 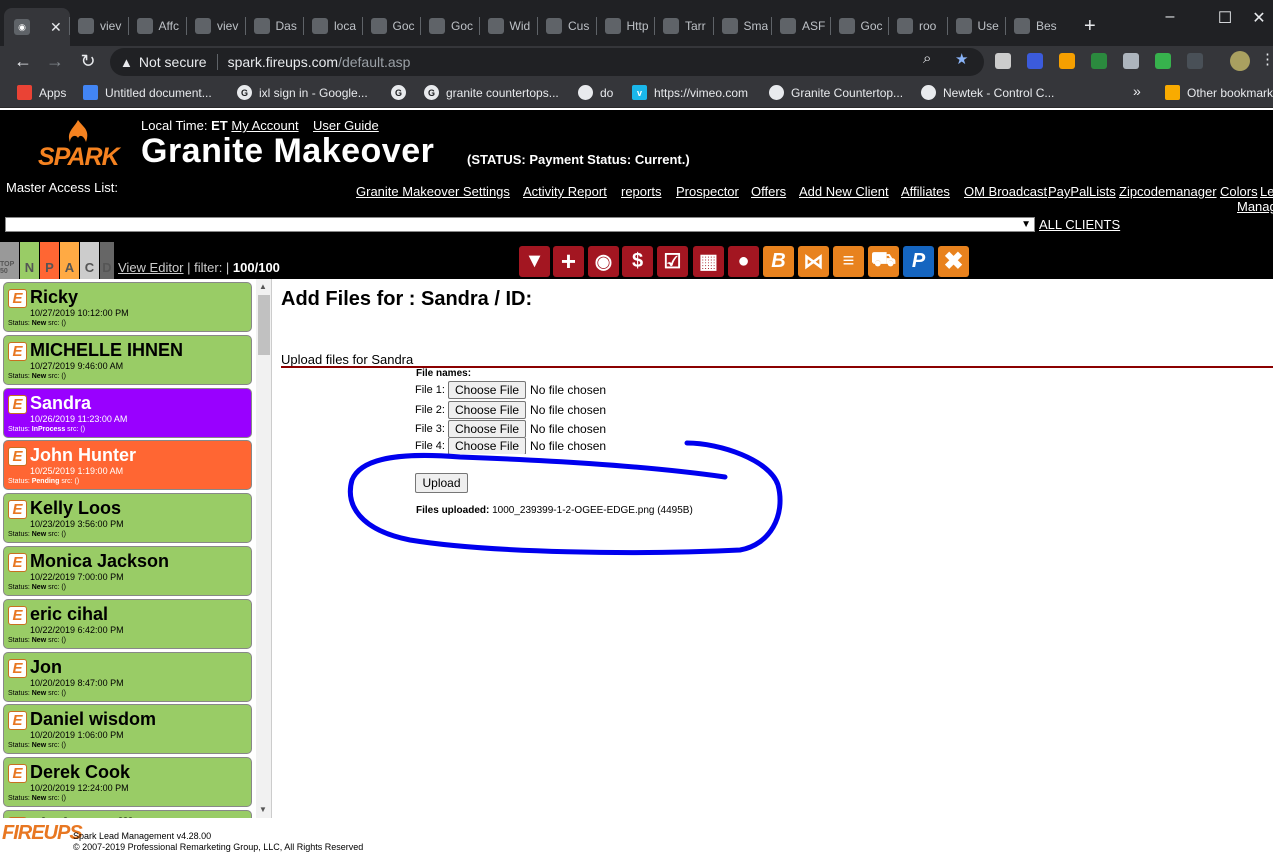 What do you see at coordinates (1102, 191) in the screenshot?
I see `menu-lists: Lists` at bounding box center [1102, 191].